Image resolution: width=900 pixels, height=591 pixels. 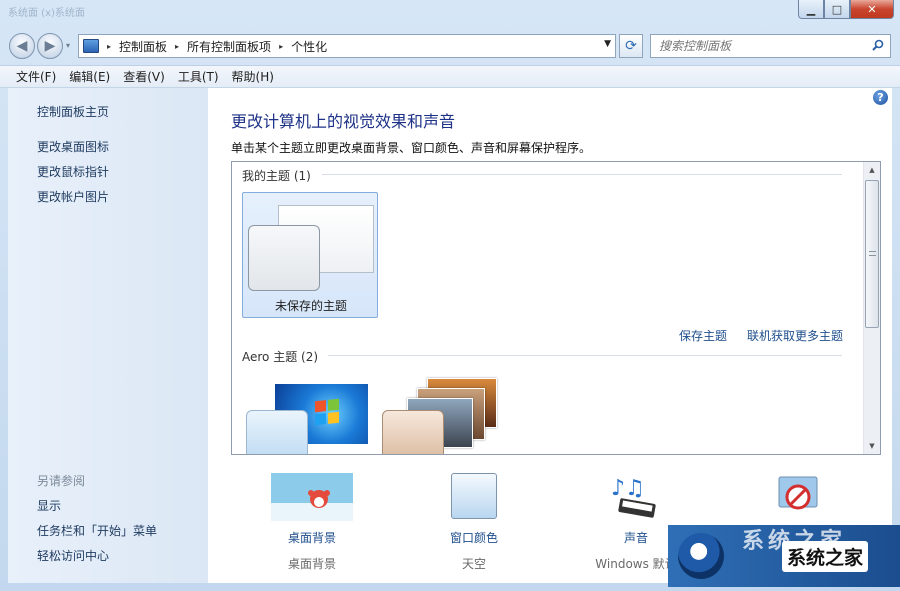 I want to click on theme-unsaved: 未保存的主题, so click(x=310, y=255).